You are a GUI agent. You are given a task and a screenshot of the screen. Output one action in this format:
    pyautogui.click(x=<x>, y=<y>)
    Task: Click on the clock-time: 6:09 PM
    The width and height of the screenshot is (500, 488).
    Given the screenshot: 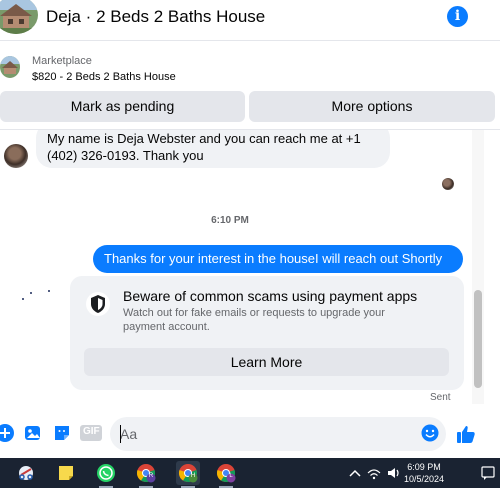 What is the action you would take?
    pyautogui.click(x=424, y=467)
    